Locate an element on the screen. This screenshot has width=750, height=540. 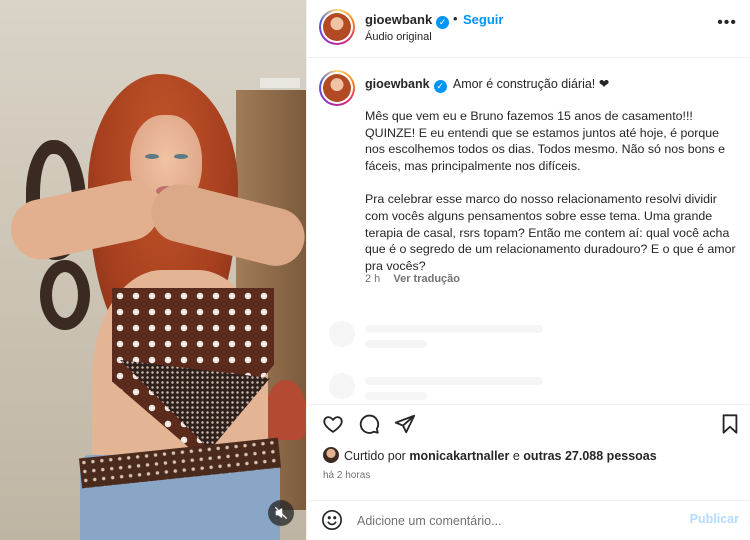
post-time: há 2 horas is located at coordinates (346, 475).